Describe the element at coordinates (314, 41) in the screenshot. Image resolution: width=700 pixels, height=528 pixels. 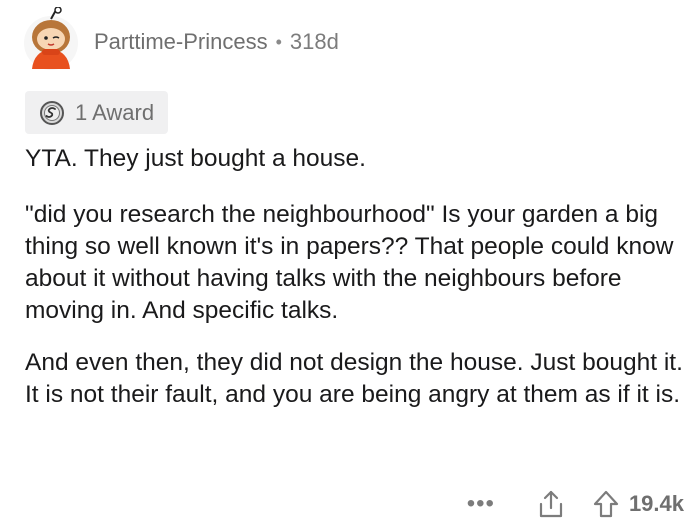
I see `comment-age: 318d` at that location.